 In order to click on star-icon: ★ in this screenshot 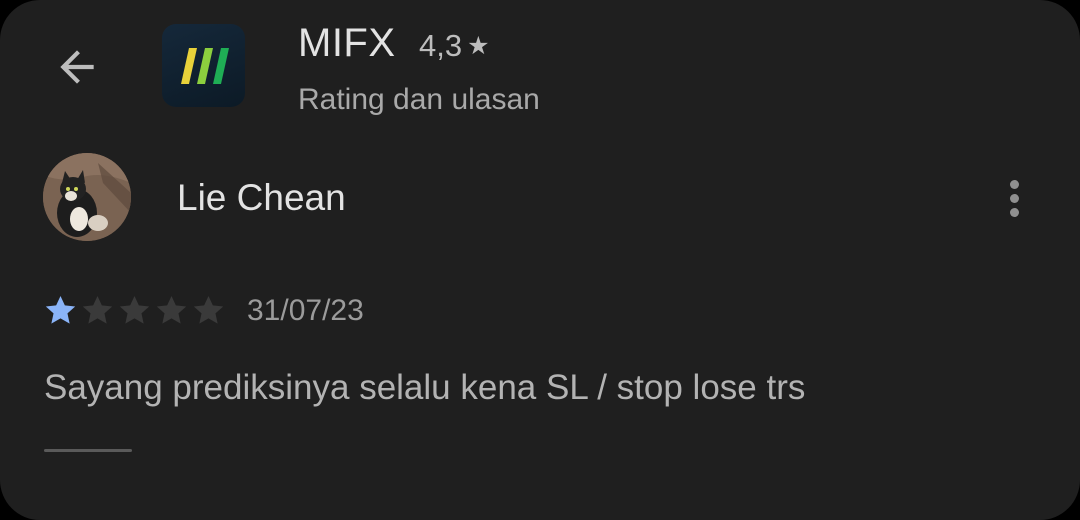, I will do `click(478, 46)`.